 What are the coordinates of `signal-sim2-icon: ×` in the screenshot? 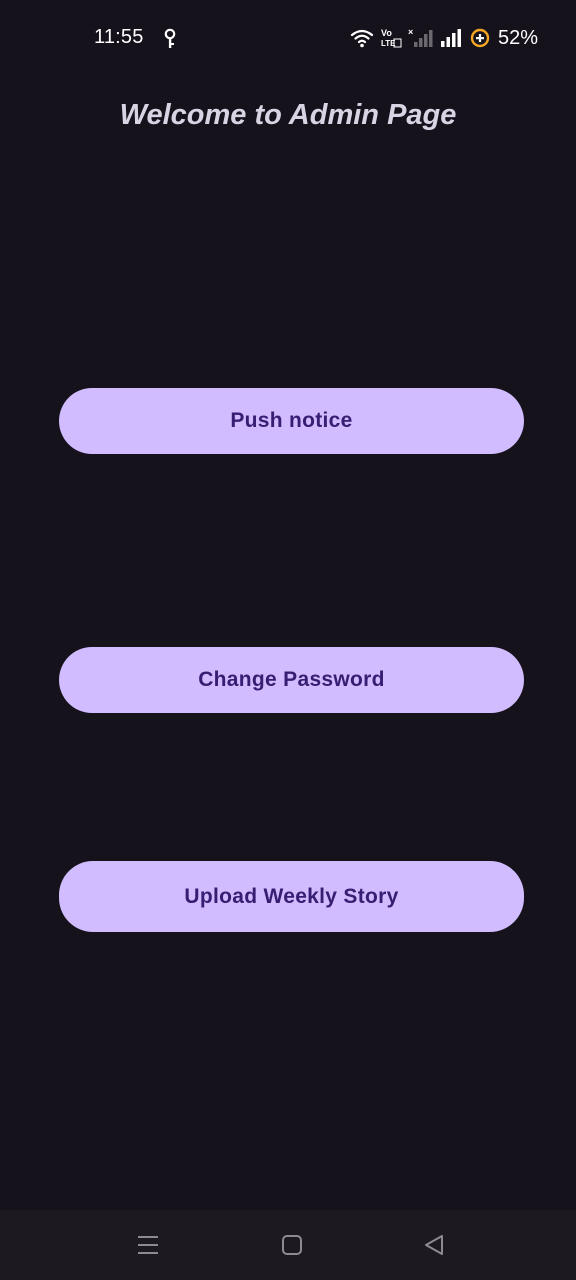 It's located at (420, 37).